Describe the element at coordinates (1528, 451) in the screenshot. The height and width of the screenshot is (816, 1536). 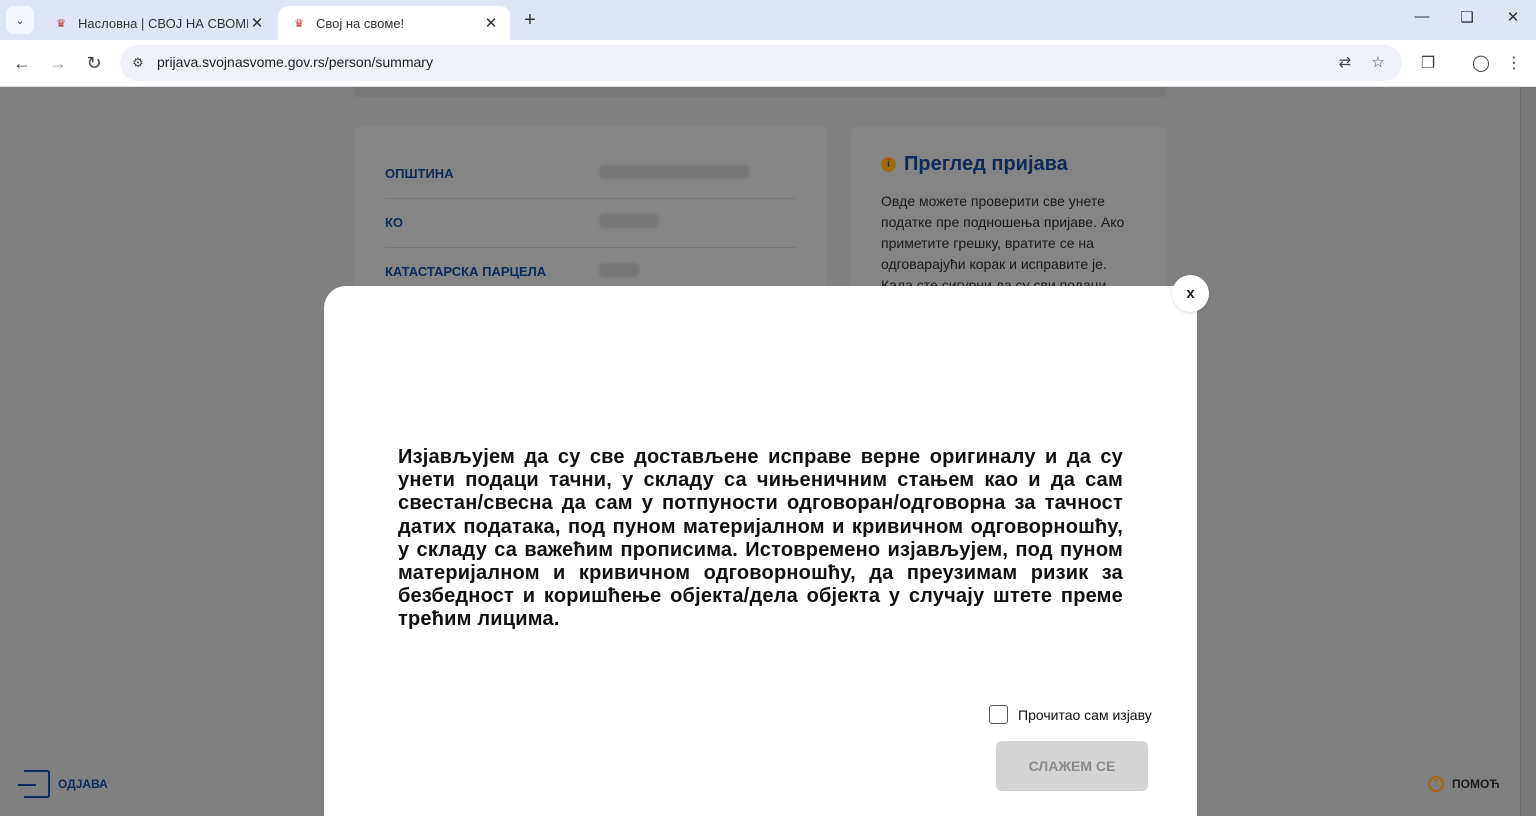
I see `page-scrollbar` at that location.